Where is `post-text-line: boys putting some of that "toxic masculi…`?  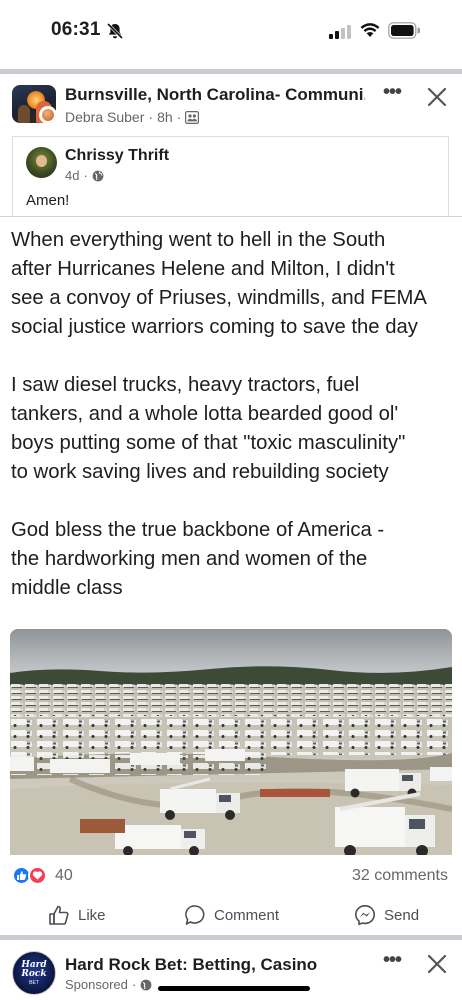
post-text-line: boys putting some of that "toxic masculi… is located at coordinates (208, 443).